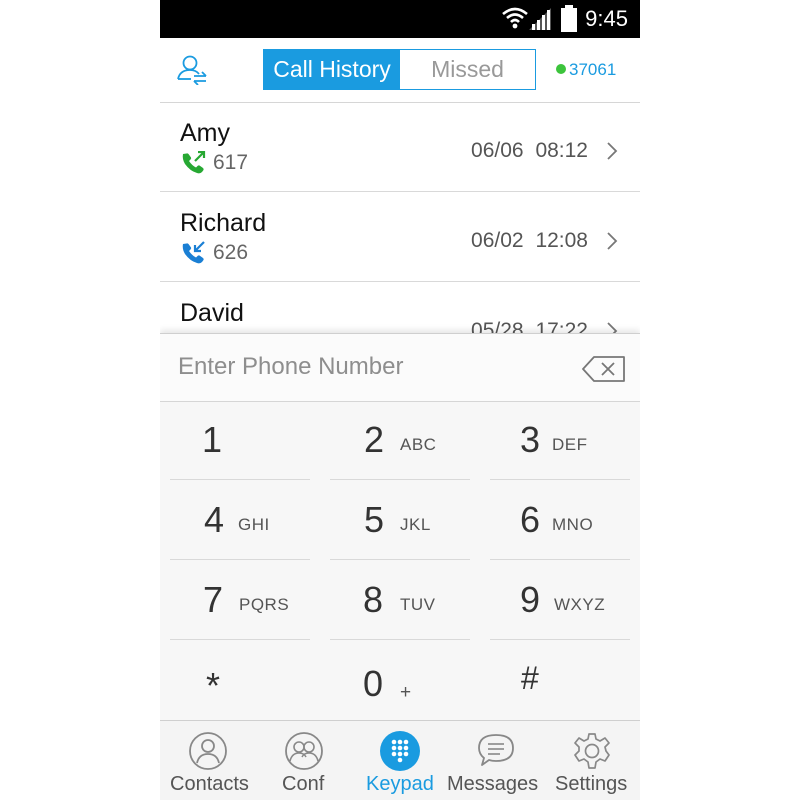  I want to click on phone-number-input, so click(368, 367).